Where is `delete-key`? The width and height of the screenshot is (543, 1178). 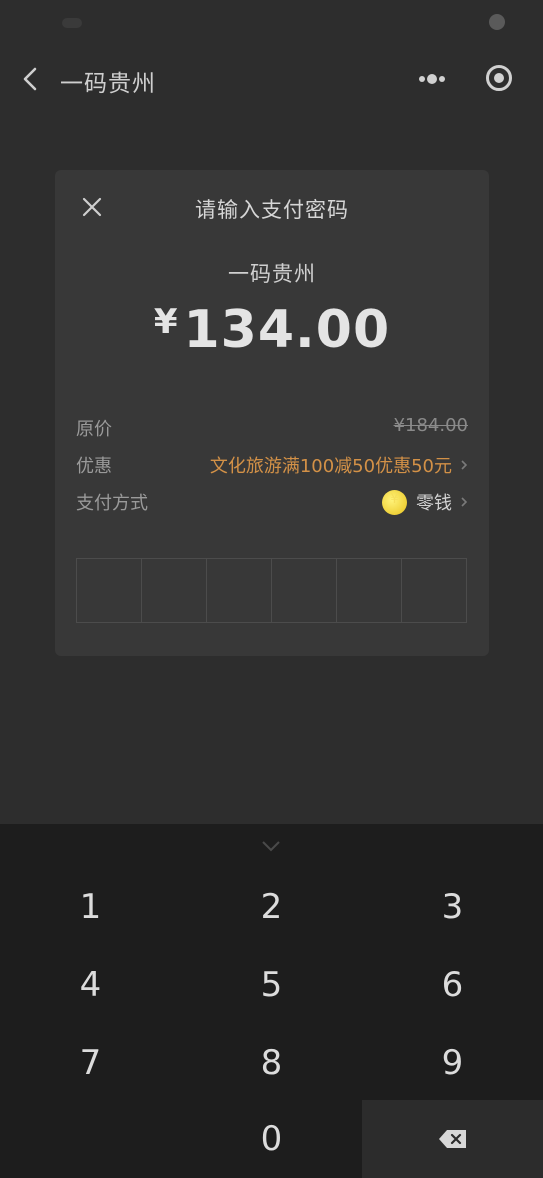 delete-key is located at coordinates (452, 1139).